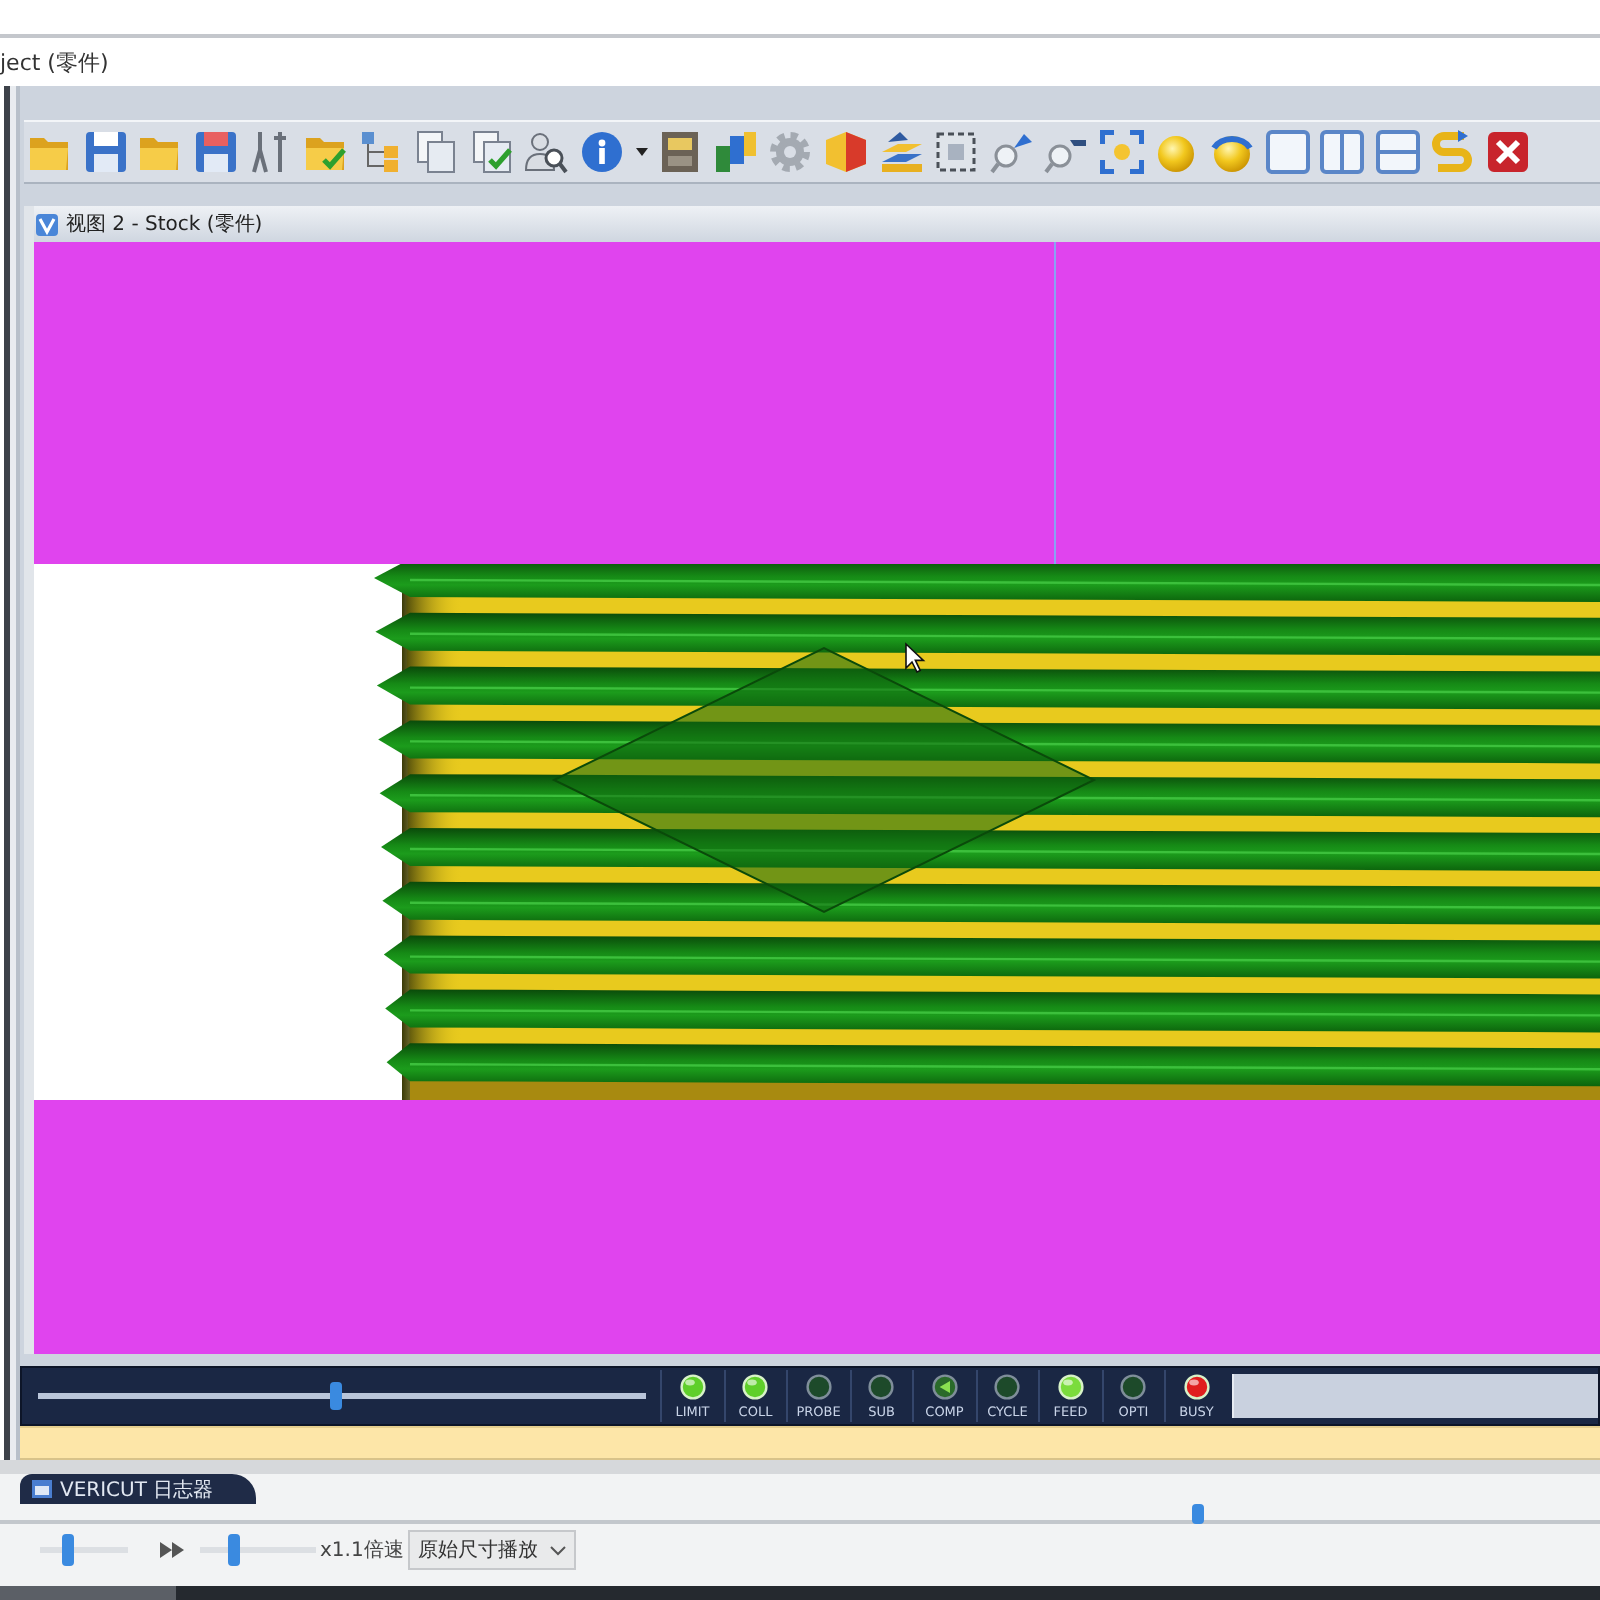 The image size is (1600, 1600). Describe the element at coordinates (491, 152) in the screenshot. I see `document-check-icon` at that location.